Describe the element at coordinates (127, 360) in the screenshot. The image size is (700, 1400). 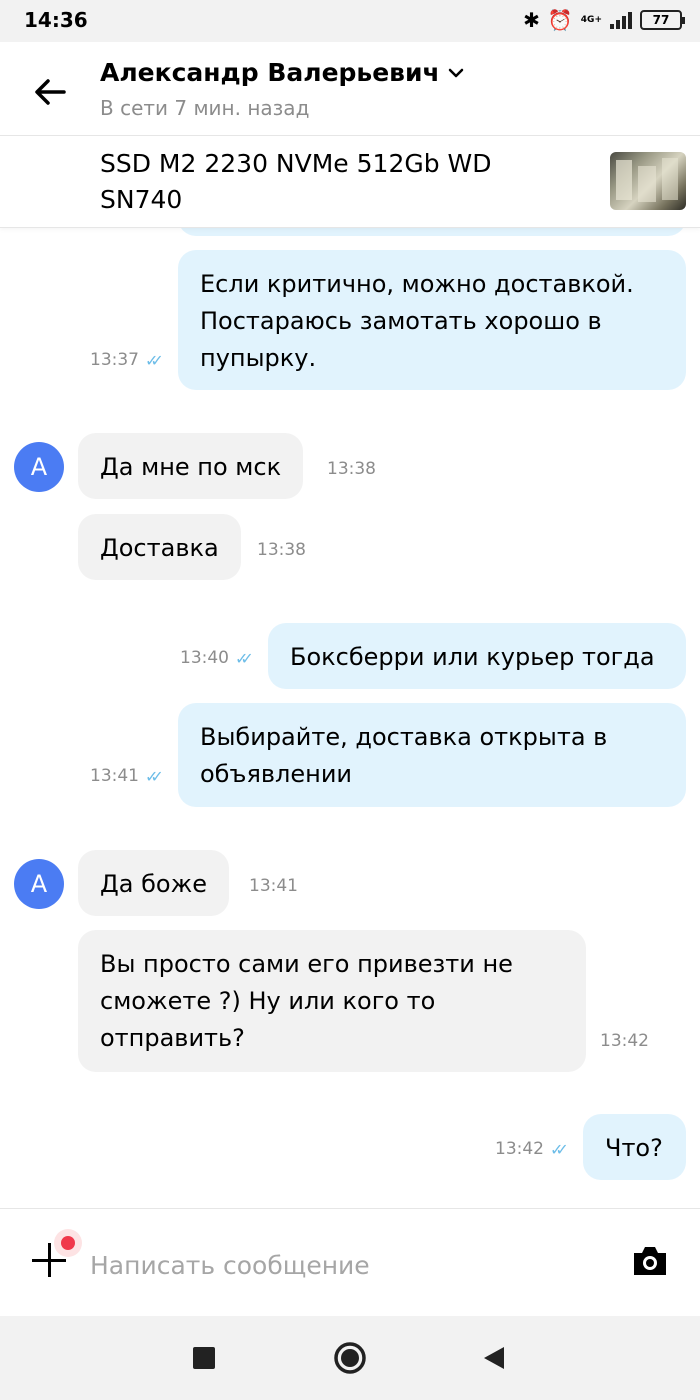
I see `message-time: 13:37 ✓✓` at that location.